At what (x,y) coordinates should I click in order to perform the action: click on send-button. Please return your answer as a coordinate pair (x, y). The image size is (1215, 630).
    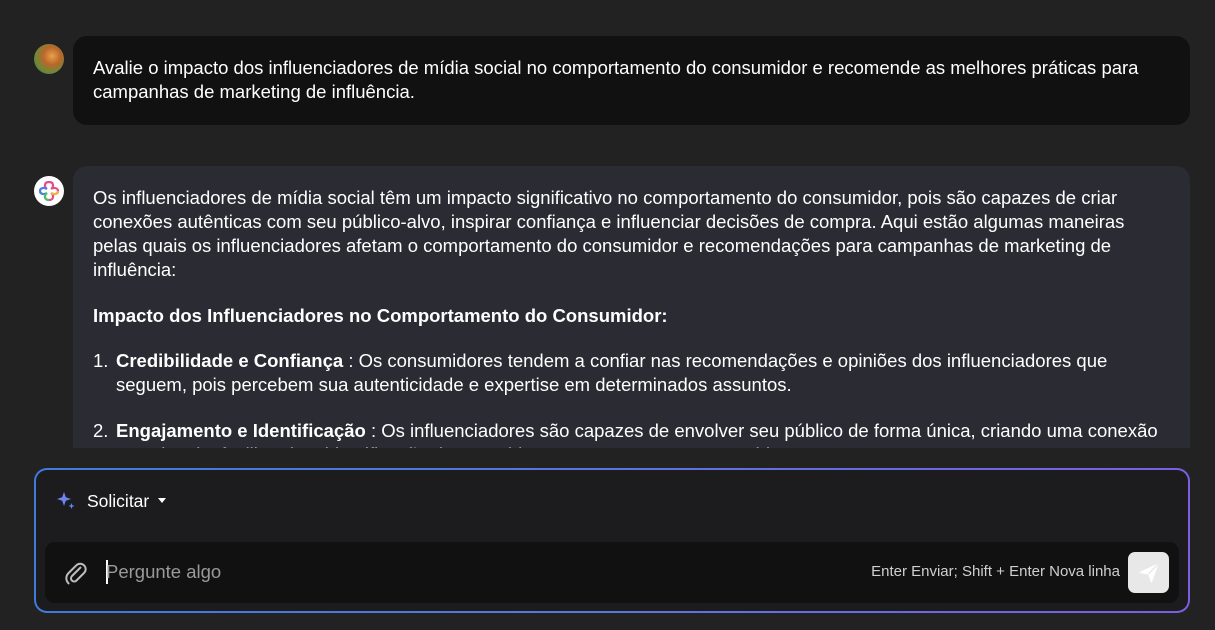
    Looking at the image, I should click on (1148, 572).